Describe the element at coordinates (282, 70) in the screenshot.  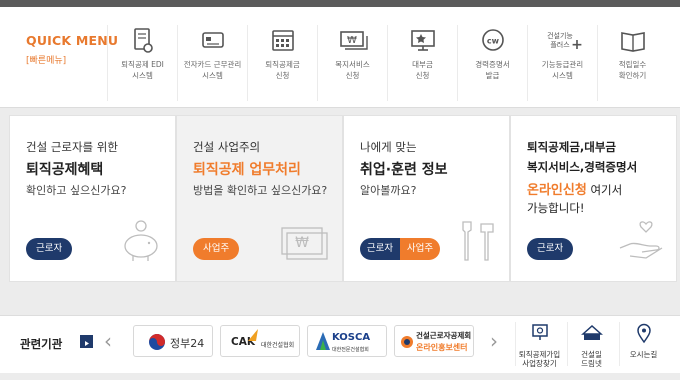
I see `quick-item-label: 퇴직공제금 신청` at that location.